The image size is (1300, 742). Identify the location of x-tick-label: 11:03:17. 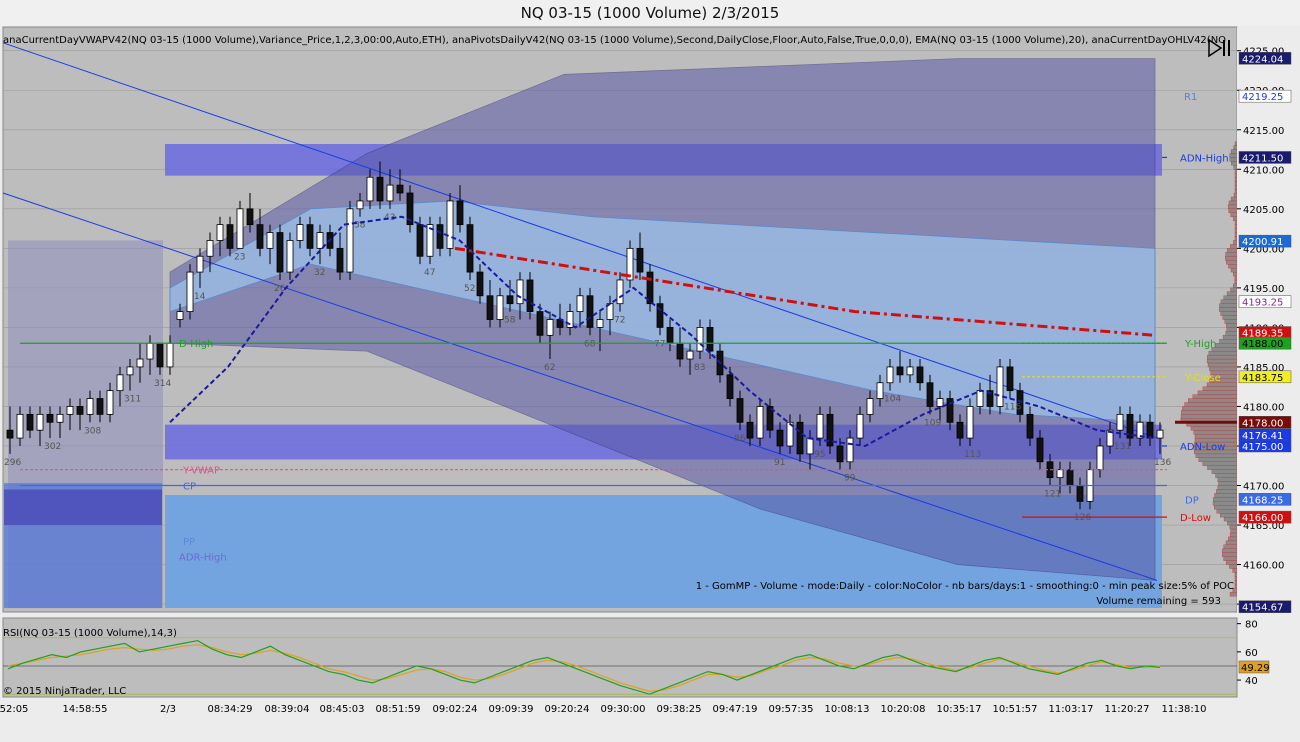
(1071, 709).